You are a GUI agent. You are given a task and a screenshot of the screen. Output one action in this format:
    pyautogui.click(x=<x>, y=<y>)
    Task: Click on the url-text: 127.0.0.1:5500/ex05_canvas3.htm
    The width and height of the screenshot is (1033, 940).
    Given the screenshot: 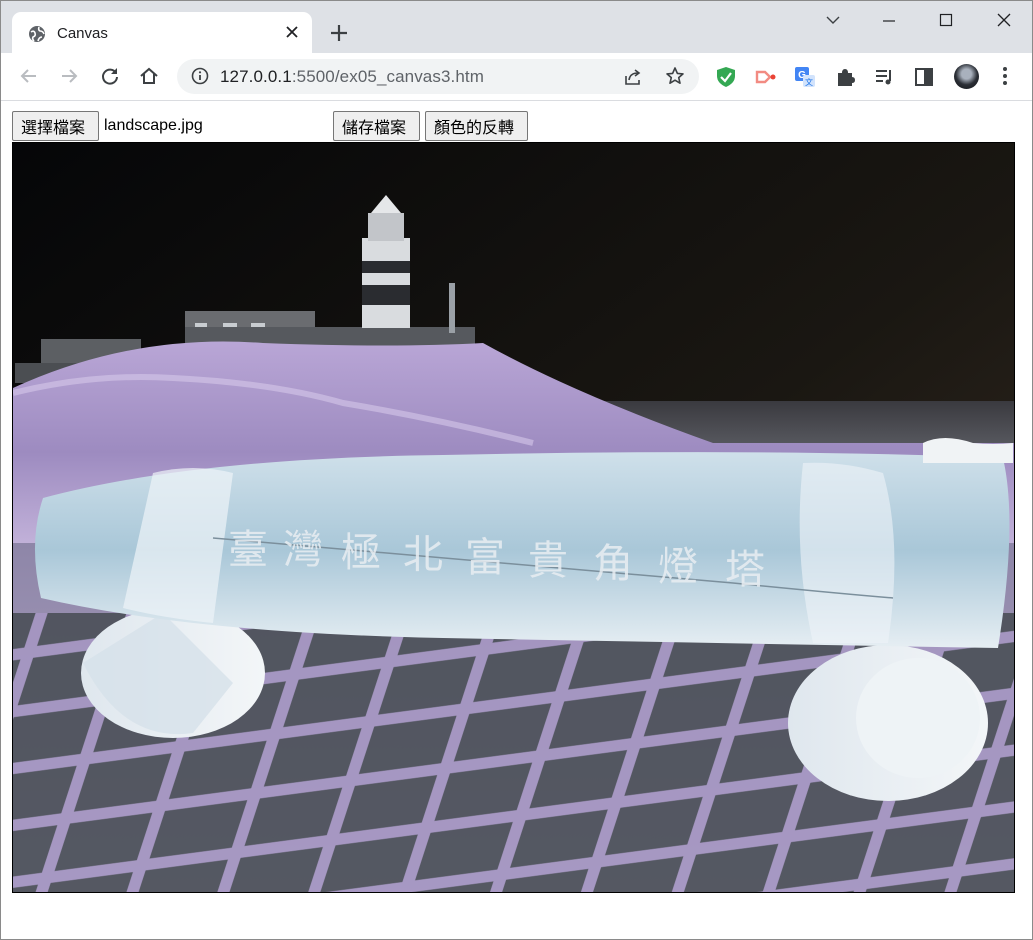 What is the action you would take?
    pyautogui.click(x=352, y=77)
    